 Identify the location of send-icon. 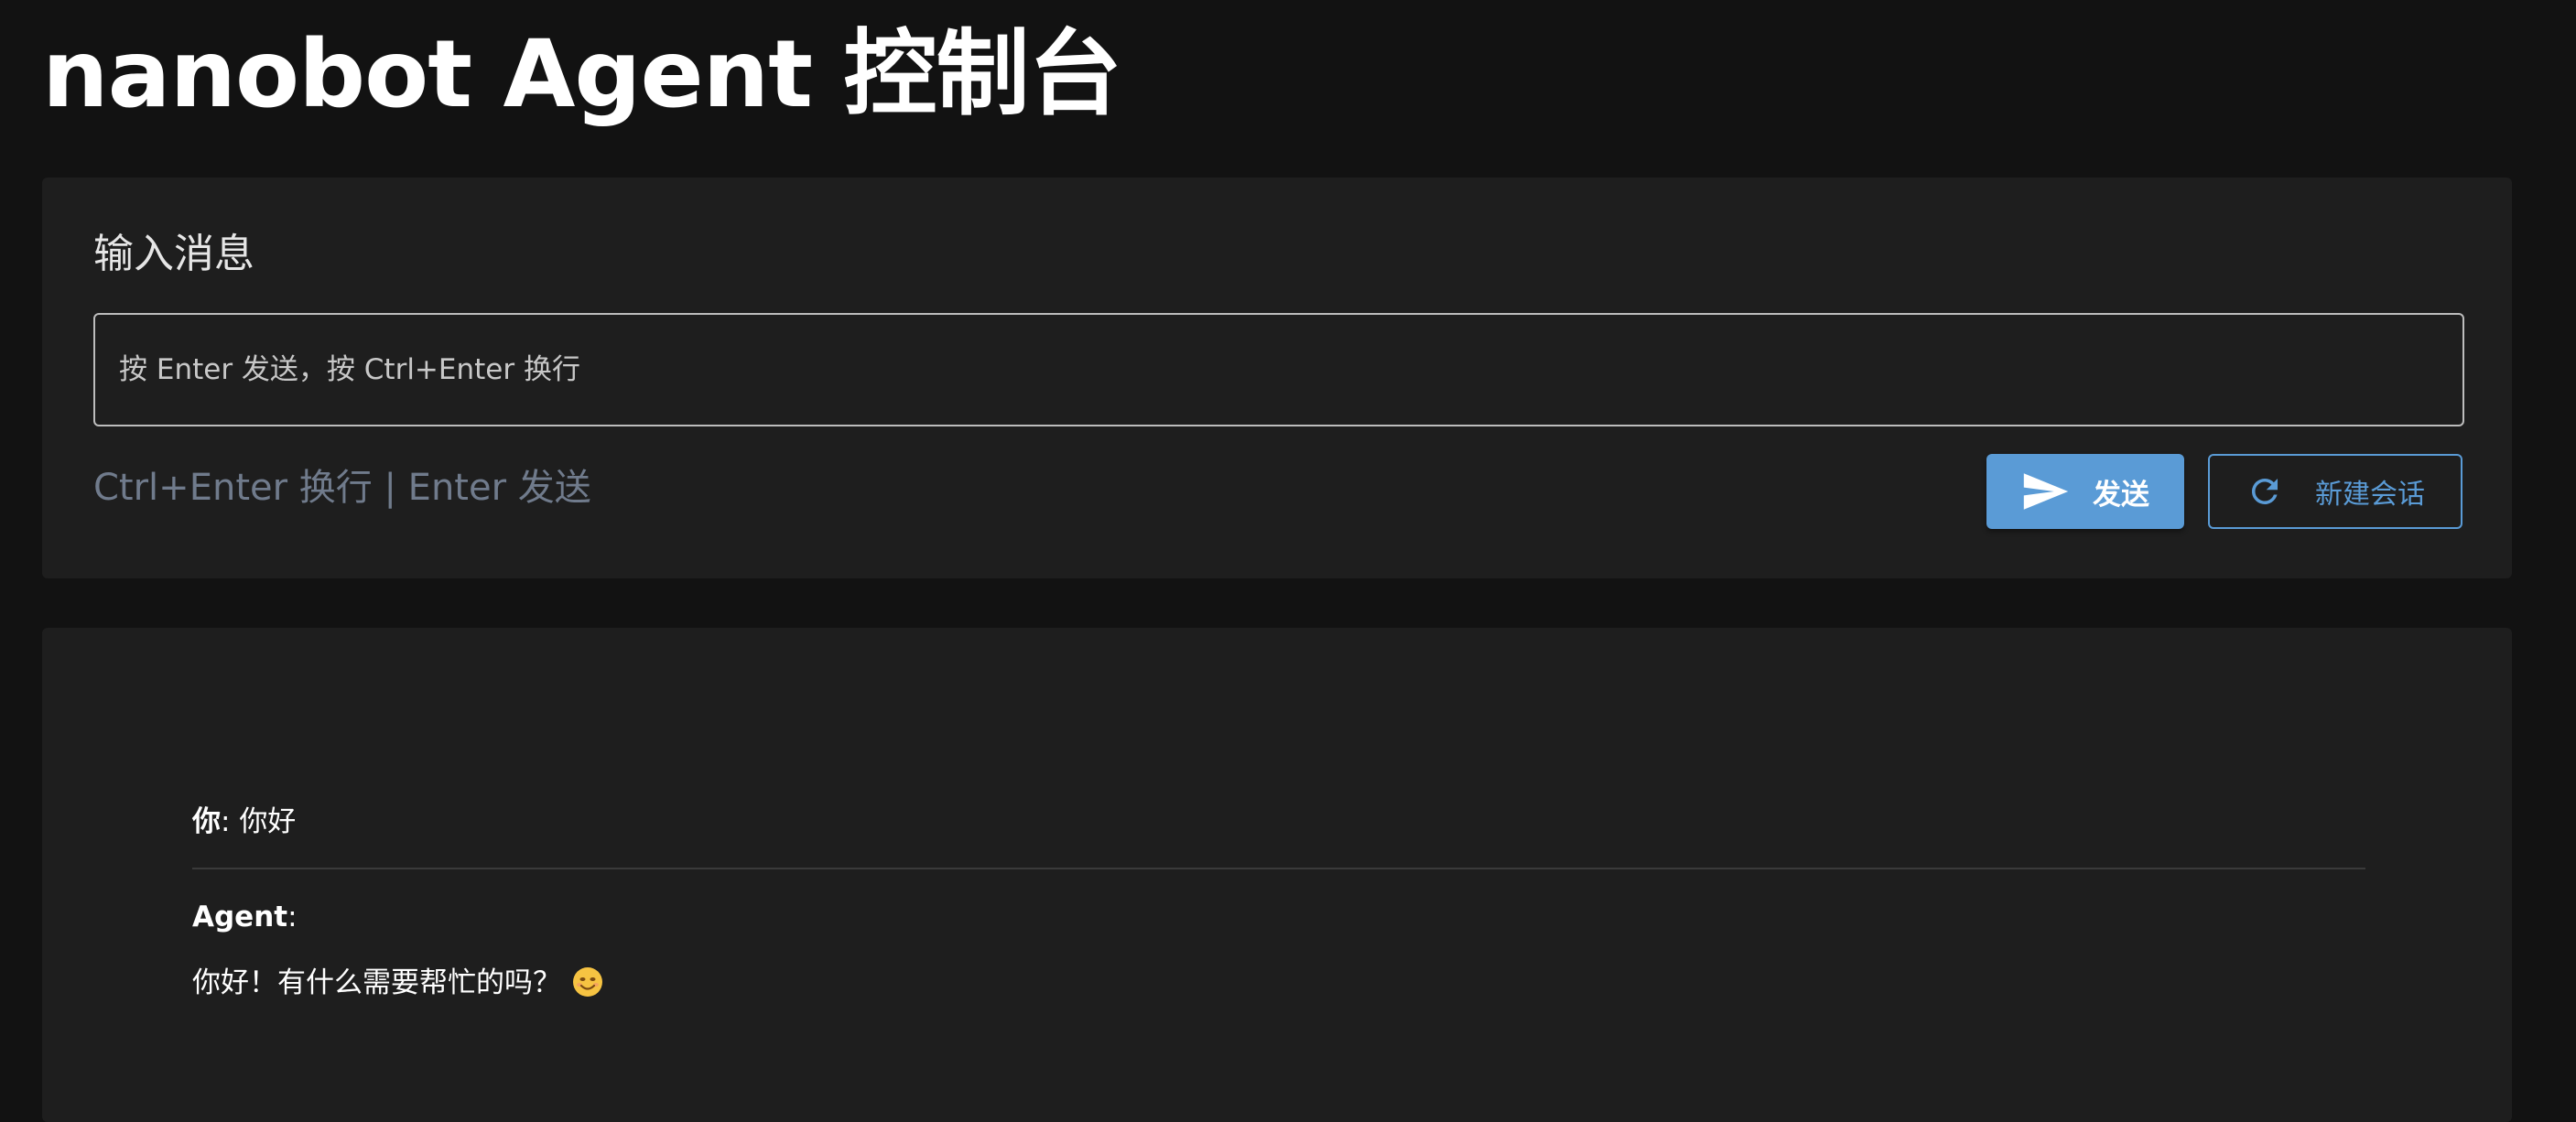
(2046, 492).